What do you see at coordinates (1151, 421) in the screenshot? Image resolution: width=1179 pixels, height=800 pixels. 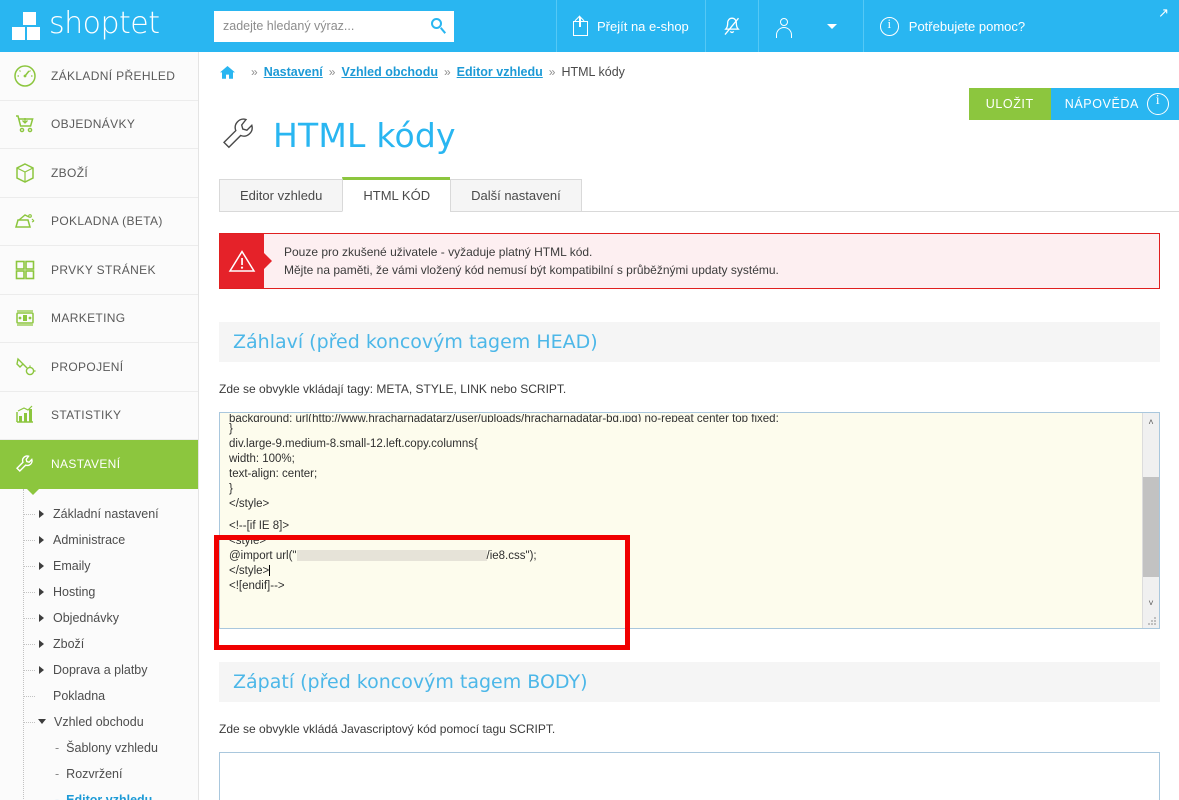 I see `scrollbar-up-button: ˄` at bounding box center [1151, 421].